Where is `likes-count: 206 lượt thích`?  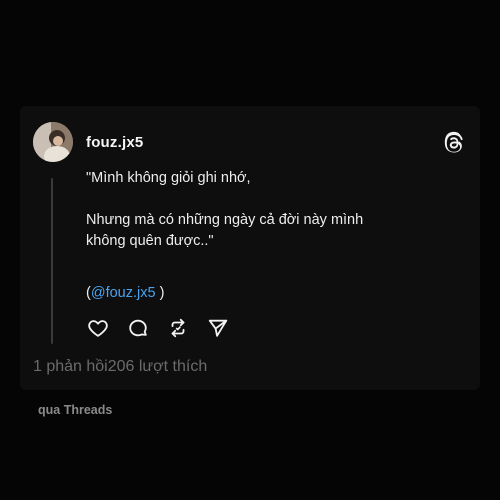 likes-count: 206 lượt thích is located at coordinates (157, 366).